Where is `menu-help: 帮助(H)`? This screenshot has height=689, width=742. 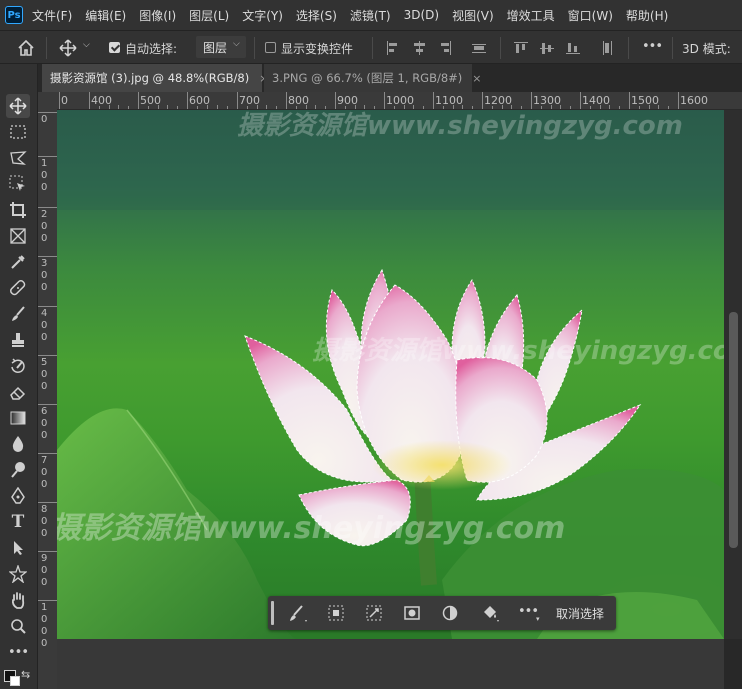
menu-help: 帮助(H) is located at coordinates (647, 15).